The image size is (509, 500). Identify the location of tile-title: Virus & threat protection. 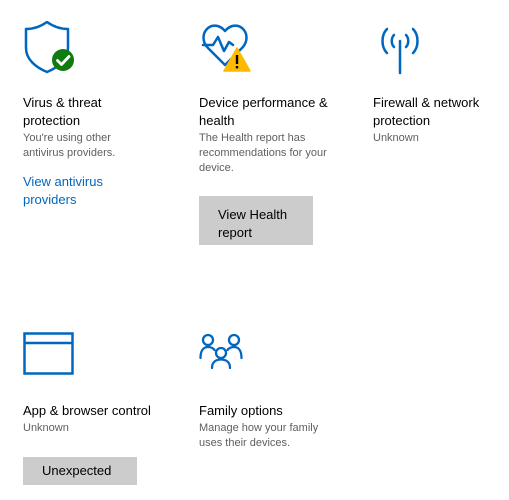
(62, 111).